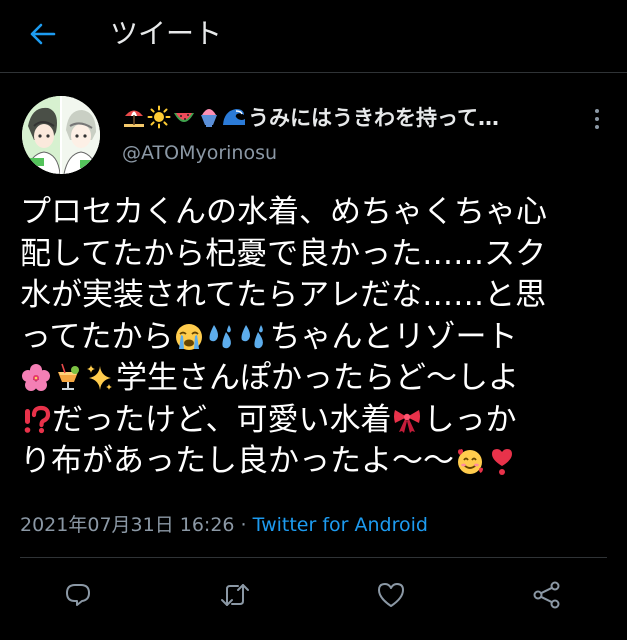 Image resolution: width=627 pixels, height=640 pixels. What do you see at coordinates (269, 336) in the screenshot?
I see `tweet-line: ってたから ちゃんとリゾート` at bounding box center [269, 336].